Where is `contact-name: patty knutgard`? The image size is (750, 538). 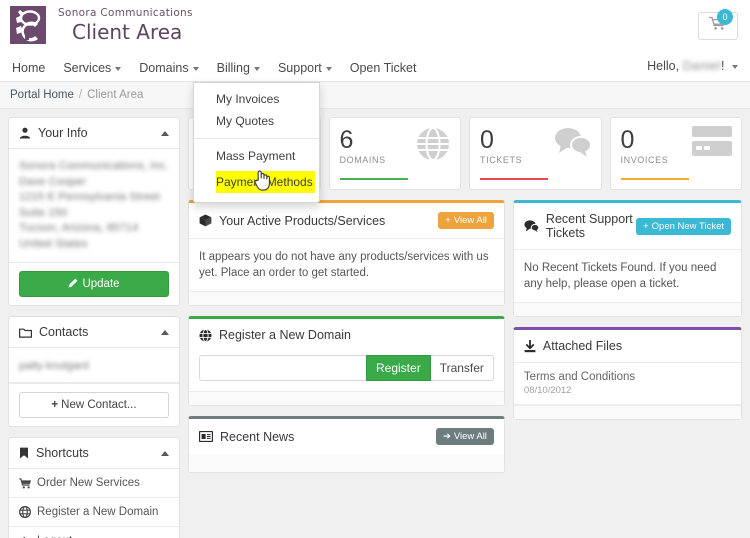 contact-name: patty knutgard is located at coordinates (54, 366).